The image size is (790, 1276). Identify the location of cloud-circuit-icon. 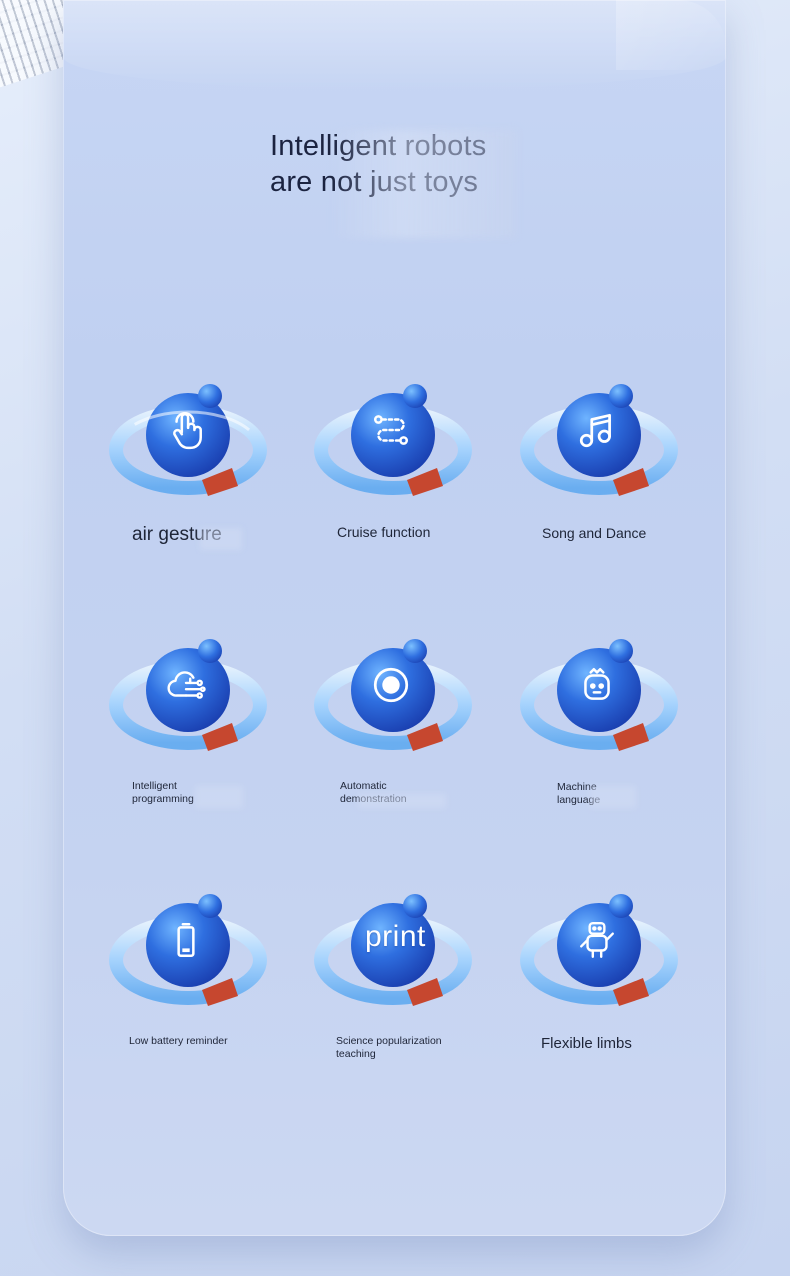
(186, 685).